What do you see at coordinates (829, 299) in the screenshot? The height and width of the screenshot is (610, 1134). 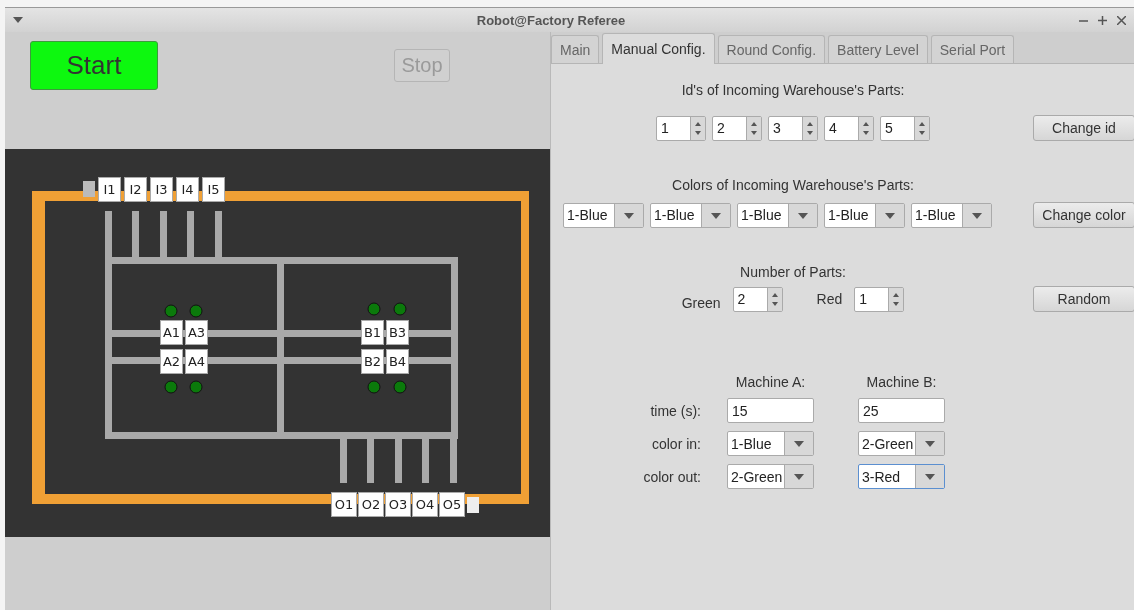 I see `parts-label: Red` at bounding box center [829, 299].